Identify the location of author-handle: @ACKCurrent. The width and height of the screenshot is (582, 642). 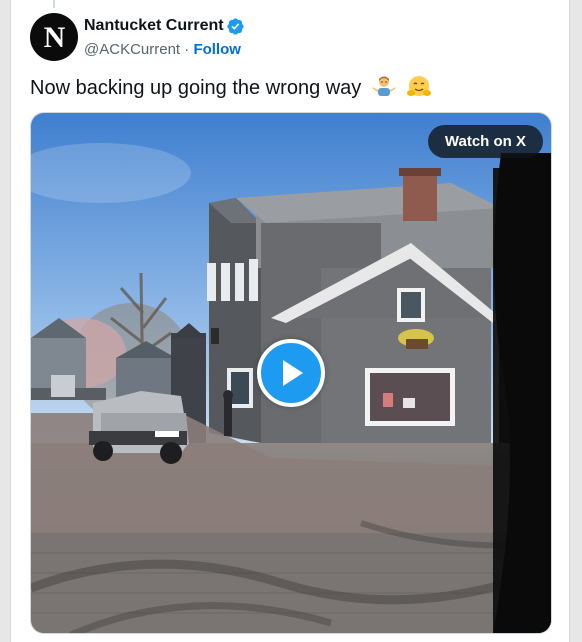
(132, 49).